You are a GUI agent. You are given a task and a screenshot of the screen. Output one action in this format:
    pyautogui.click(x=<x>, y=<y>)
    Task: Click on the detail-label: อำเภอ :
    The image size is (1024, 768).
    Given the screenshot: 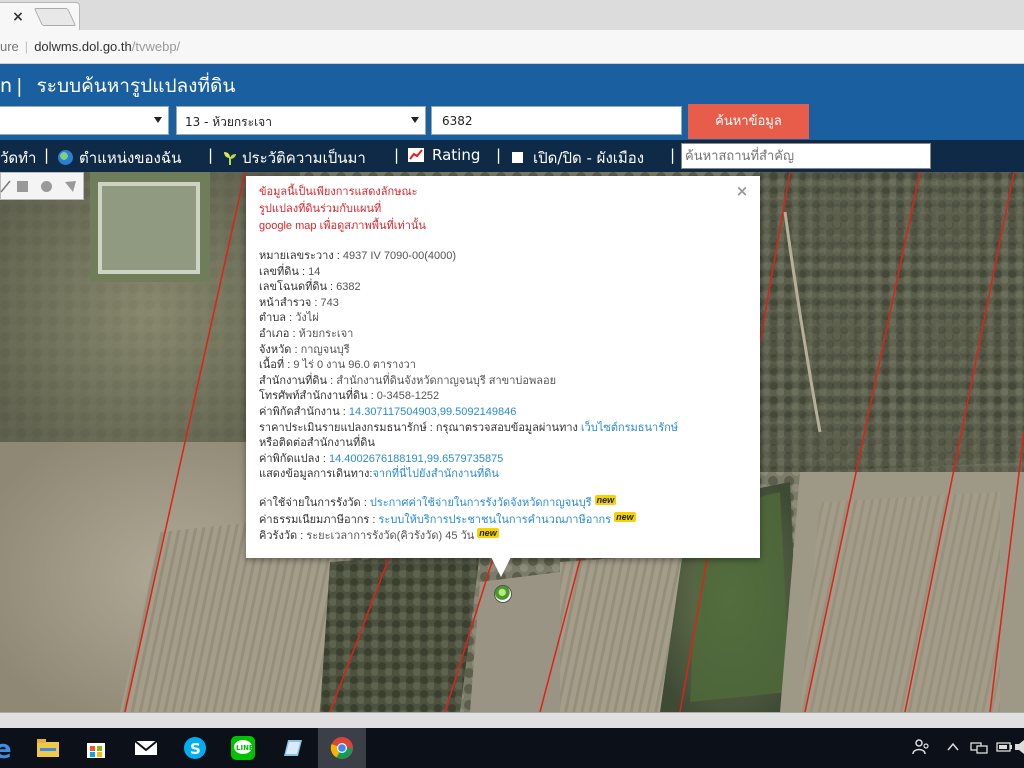 What is the action you would take?
    pyautogui.click(x=279, y=333)
    